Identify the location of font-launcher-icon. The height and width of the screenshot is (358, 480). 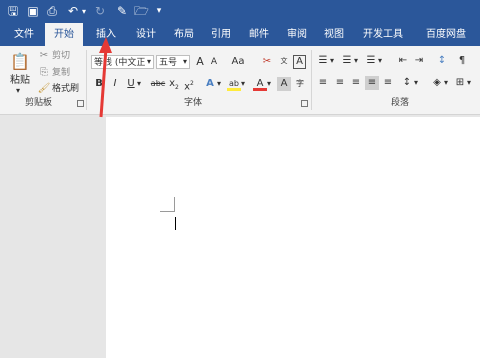
(304, 103).